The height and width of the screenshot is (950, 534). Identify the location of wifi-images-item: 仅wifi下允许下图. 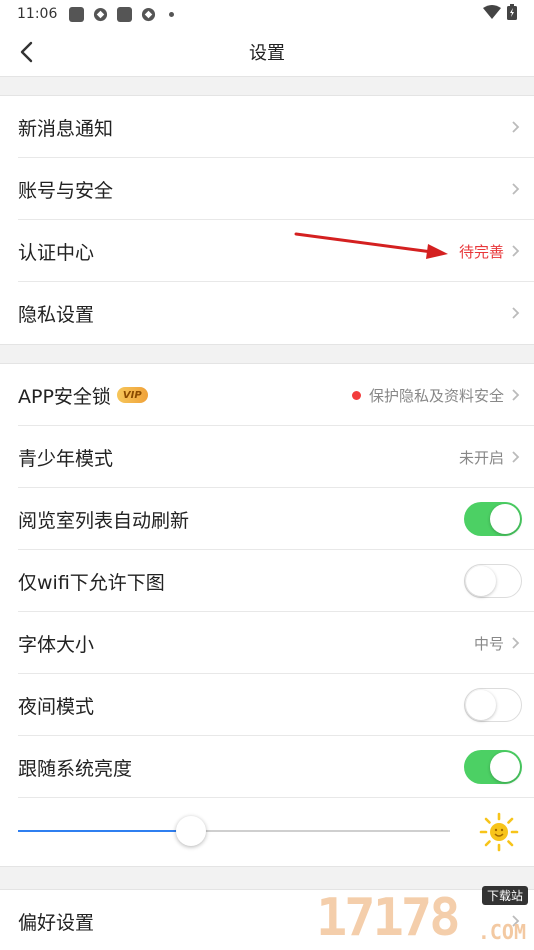
(267, 581).